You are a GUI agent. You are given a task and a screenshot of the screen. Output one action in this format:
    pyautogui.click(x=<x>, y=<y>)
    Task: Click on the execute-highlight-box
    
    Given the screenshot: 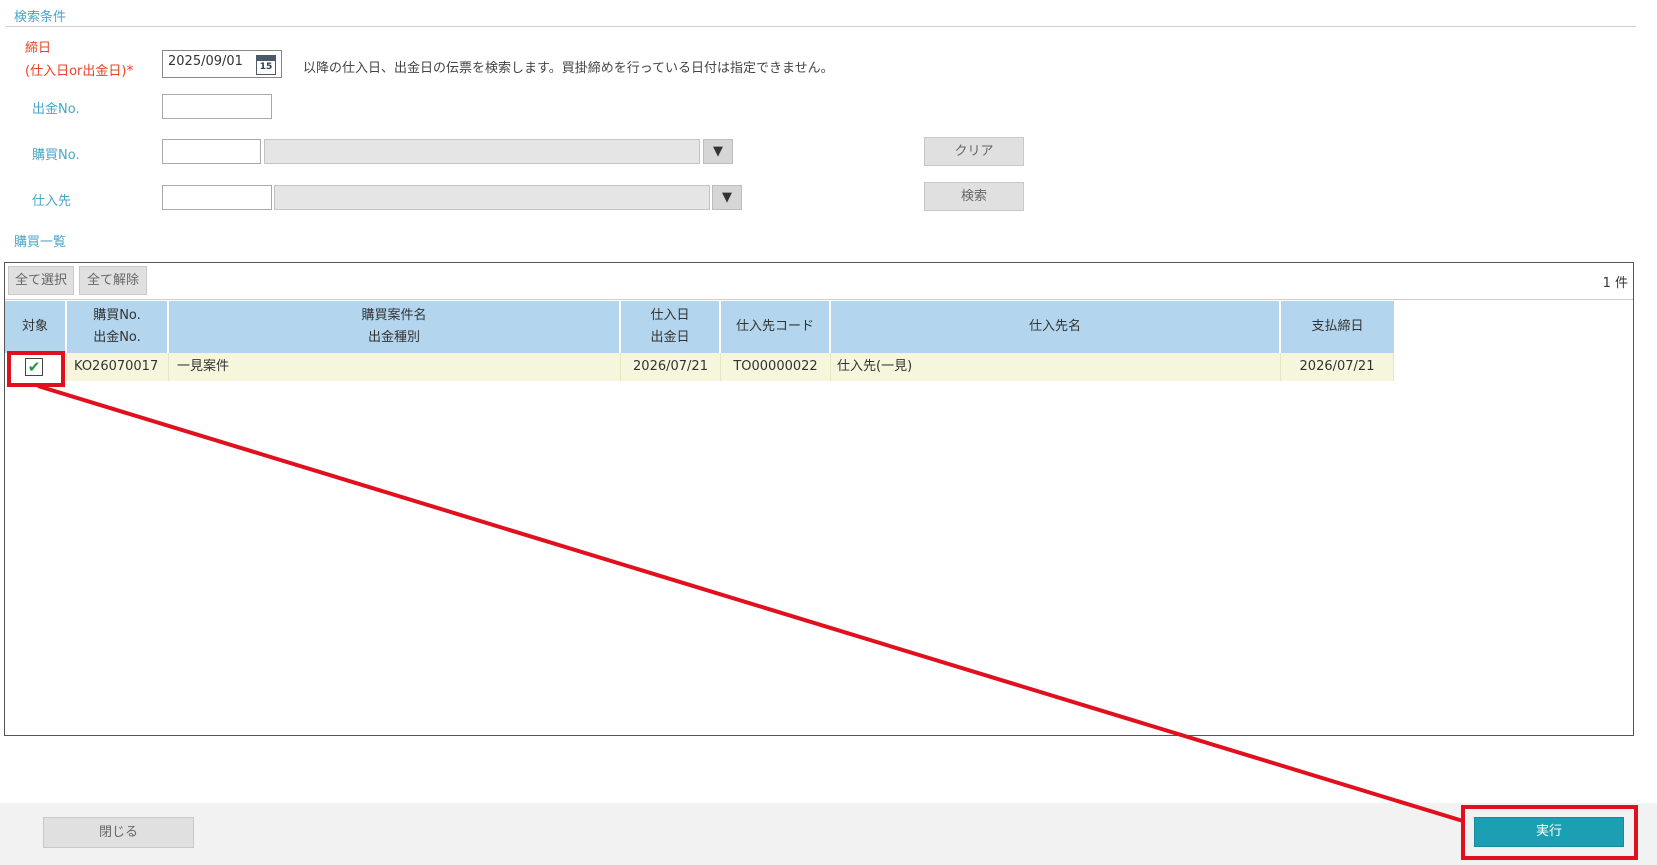 What is the action you would take?
    pyautogui.click(x=1549, y=832)
    